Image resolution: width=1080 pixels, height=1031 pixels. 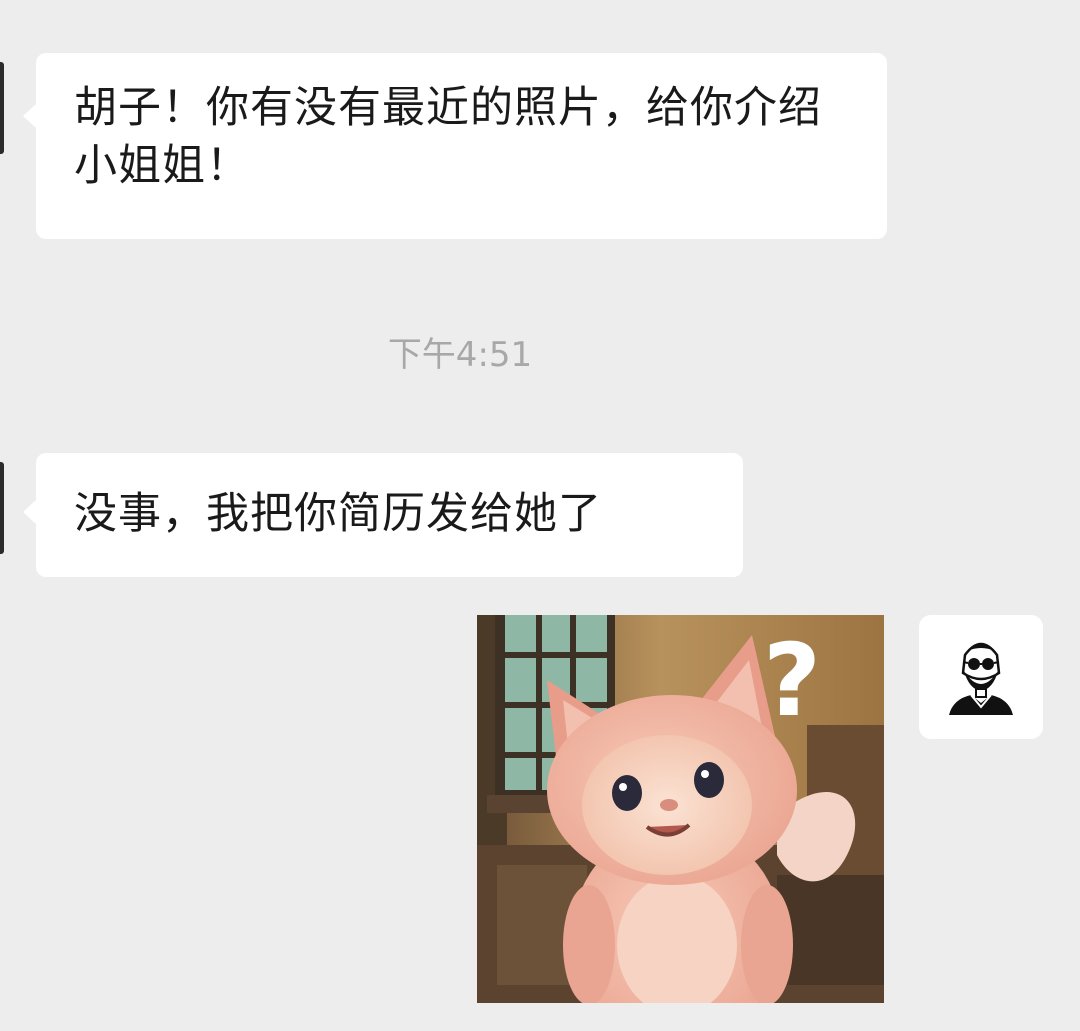 I want to click on user-avatar, so click(x=981, y=677).